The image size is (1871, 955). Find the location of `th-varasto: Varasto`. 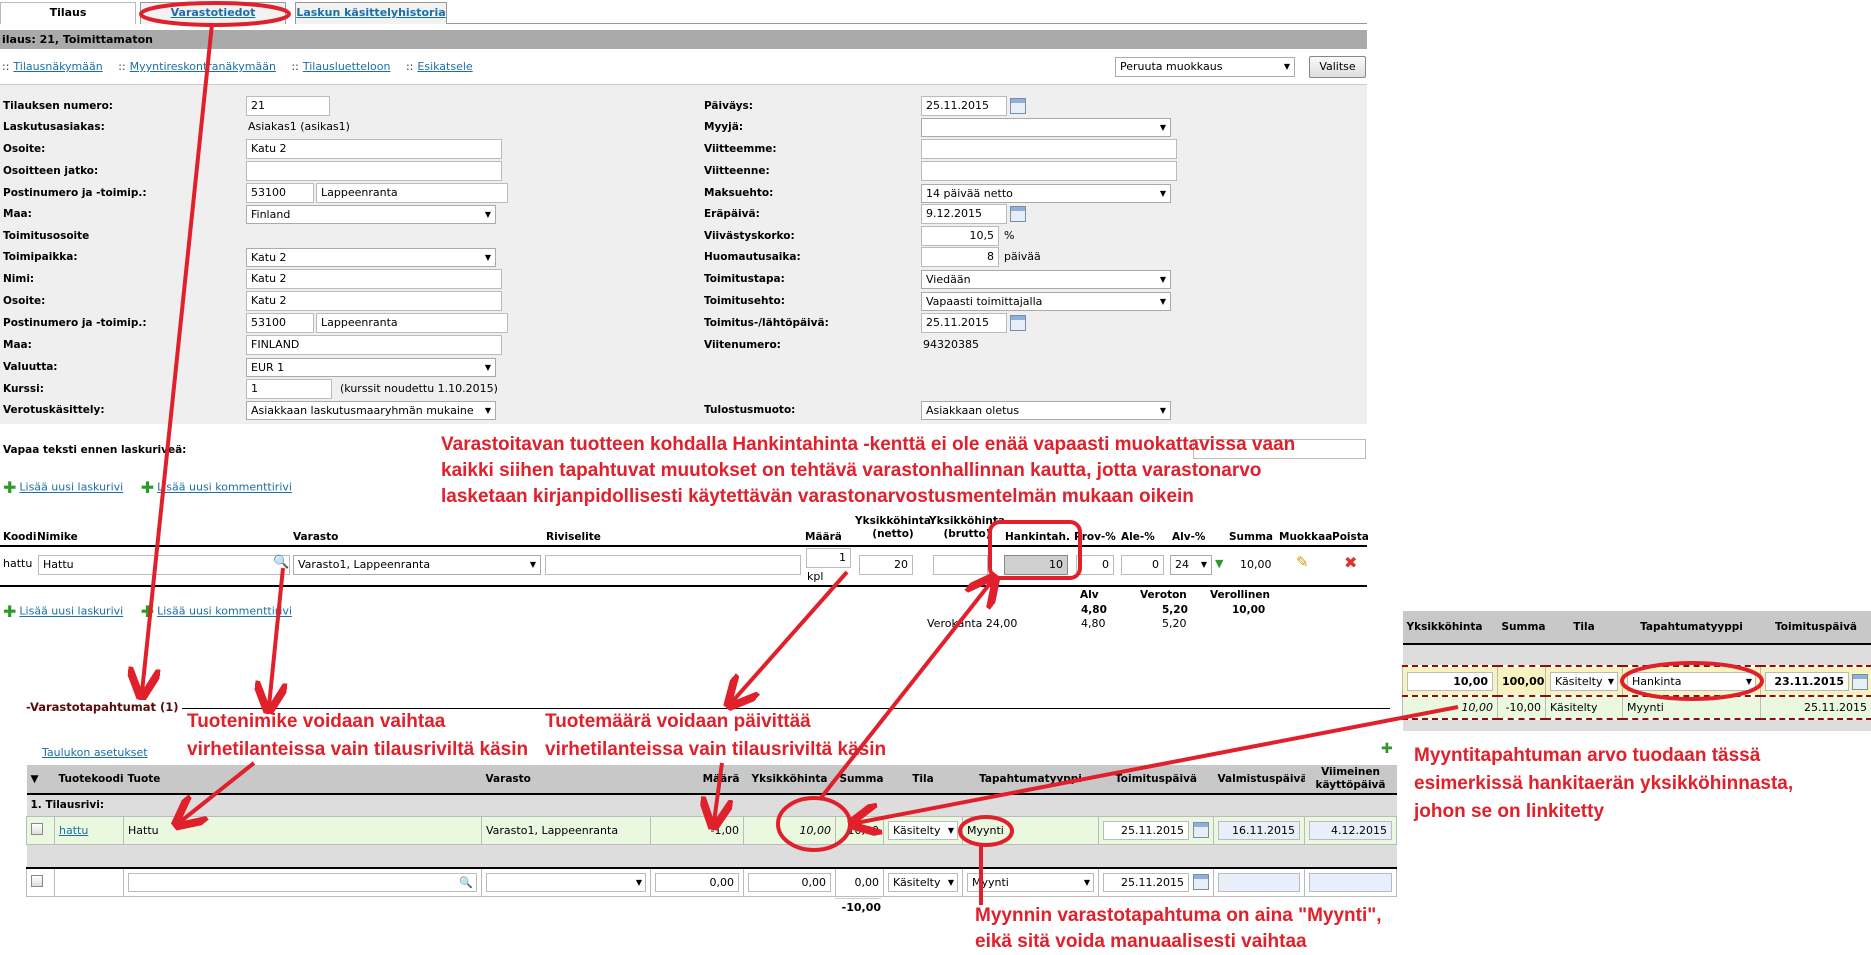

th-varasto: Varasto is located at coordinates (566, 780).